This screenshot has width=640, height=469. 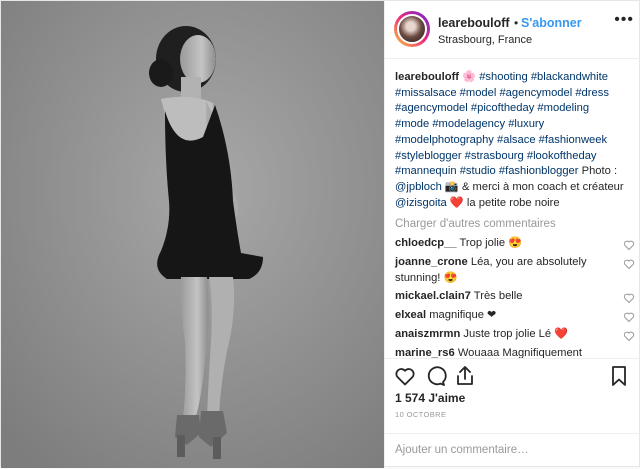 I want to click on comment-username: anaiszmrmn, so click(x=427, y=334).